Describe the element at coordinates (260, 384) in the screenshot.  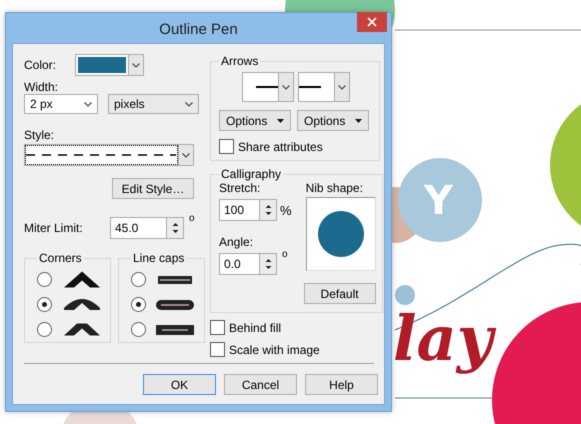
I see `dialog-button: Cancel` at that location.